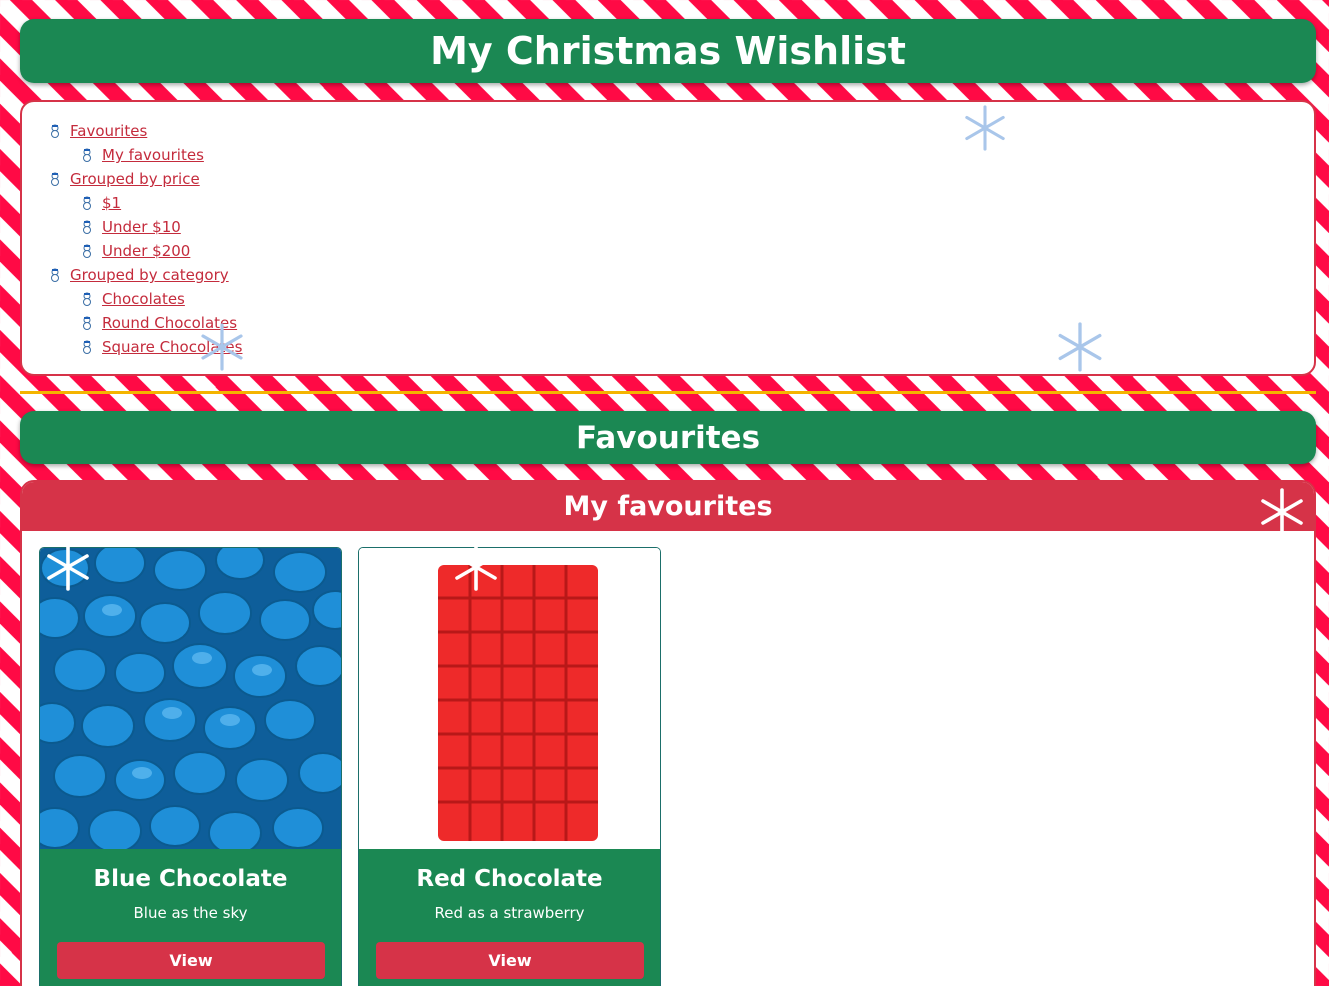  Describe the element at coordinates (145, 203) in the screenshot. I see `nav-item-price-1: $1` at that location.